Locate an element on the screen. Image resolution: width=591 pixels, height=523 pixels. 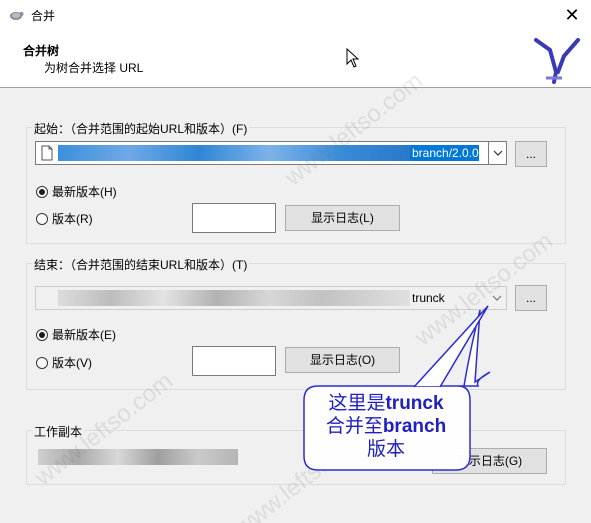
end-head-radio: 最新版本(E) is located at coordinates (76, 334).